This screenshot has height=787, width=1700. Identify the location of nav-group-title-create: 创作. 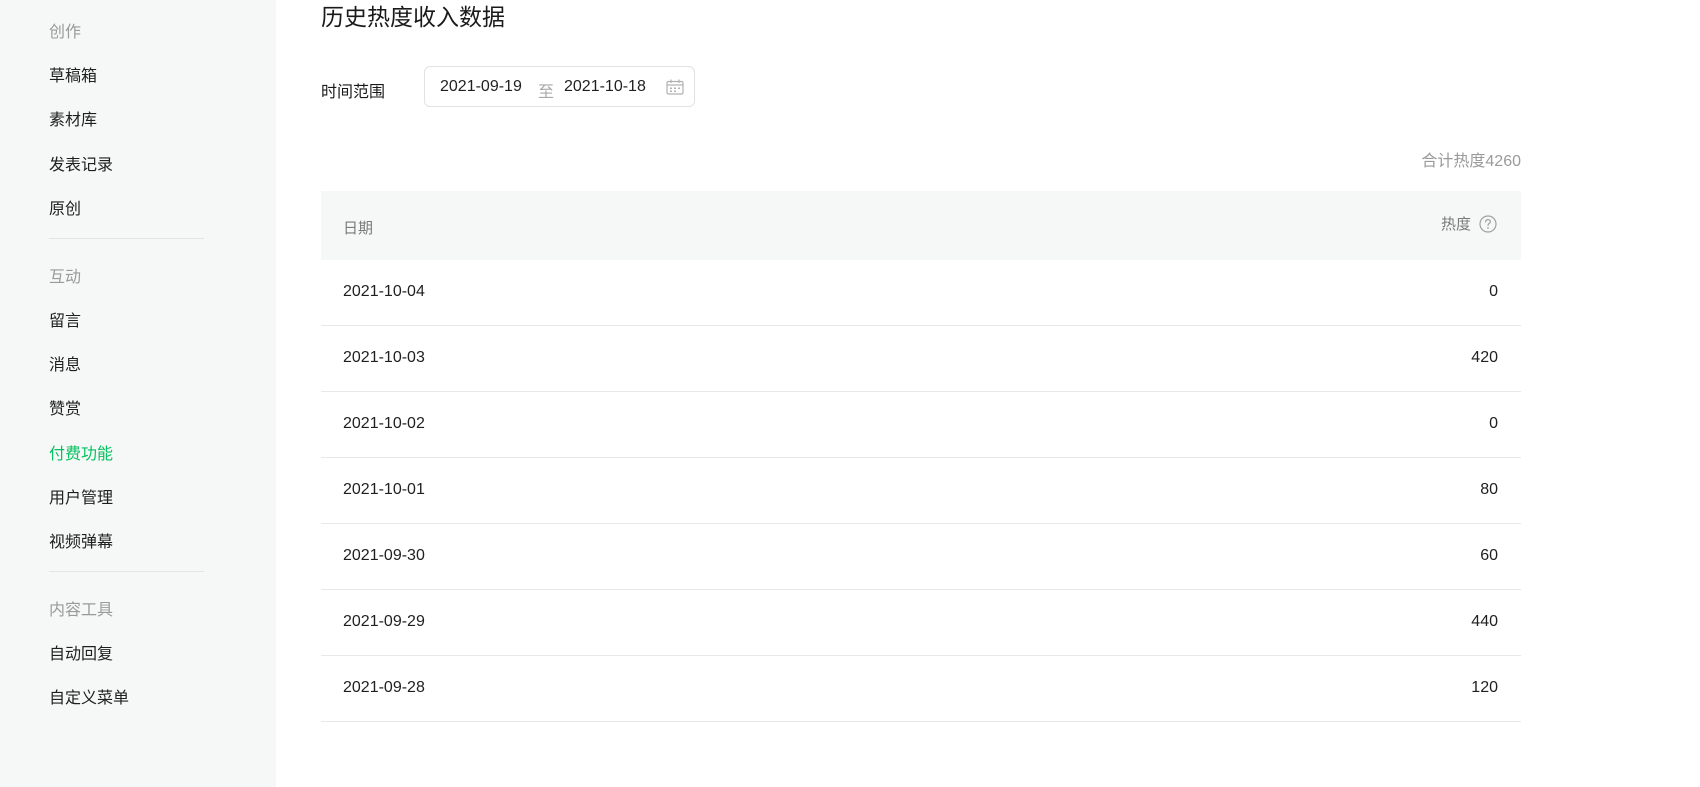
(65, 32).